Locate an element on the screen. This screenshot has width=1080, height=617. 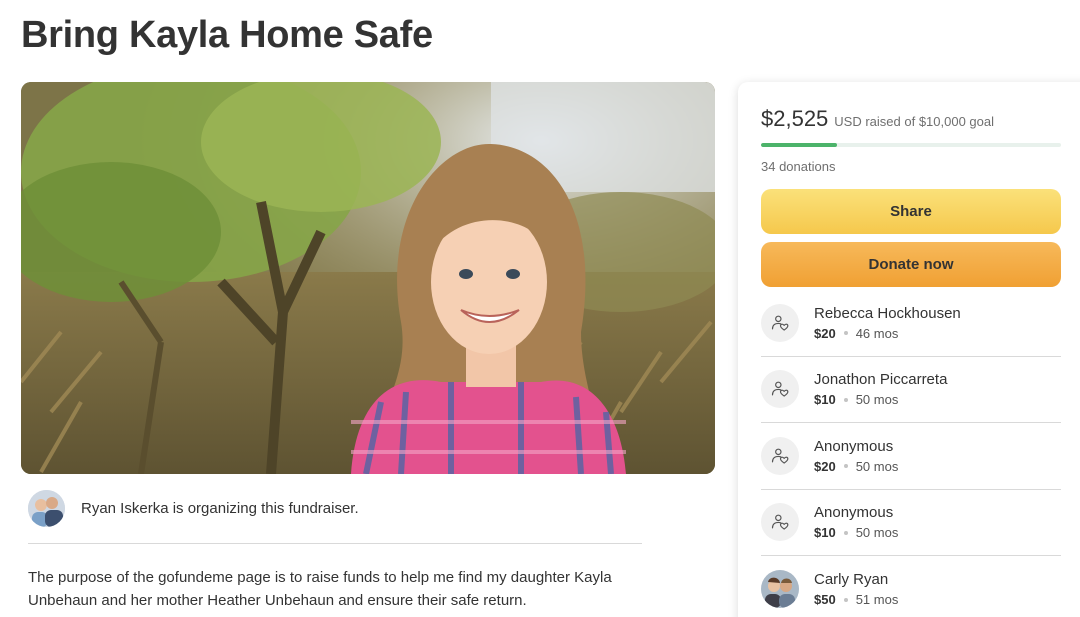
page-title: Bring Kayla Home Safe is located at coordinates (227, 35).